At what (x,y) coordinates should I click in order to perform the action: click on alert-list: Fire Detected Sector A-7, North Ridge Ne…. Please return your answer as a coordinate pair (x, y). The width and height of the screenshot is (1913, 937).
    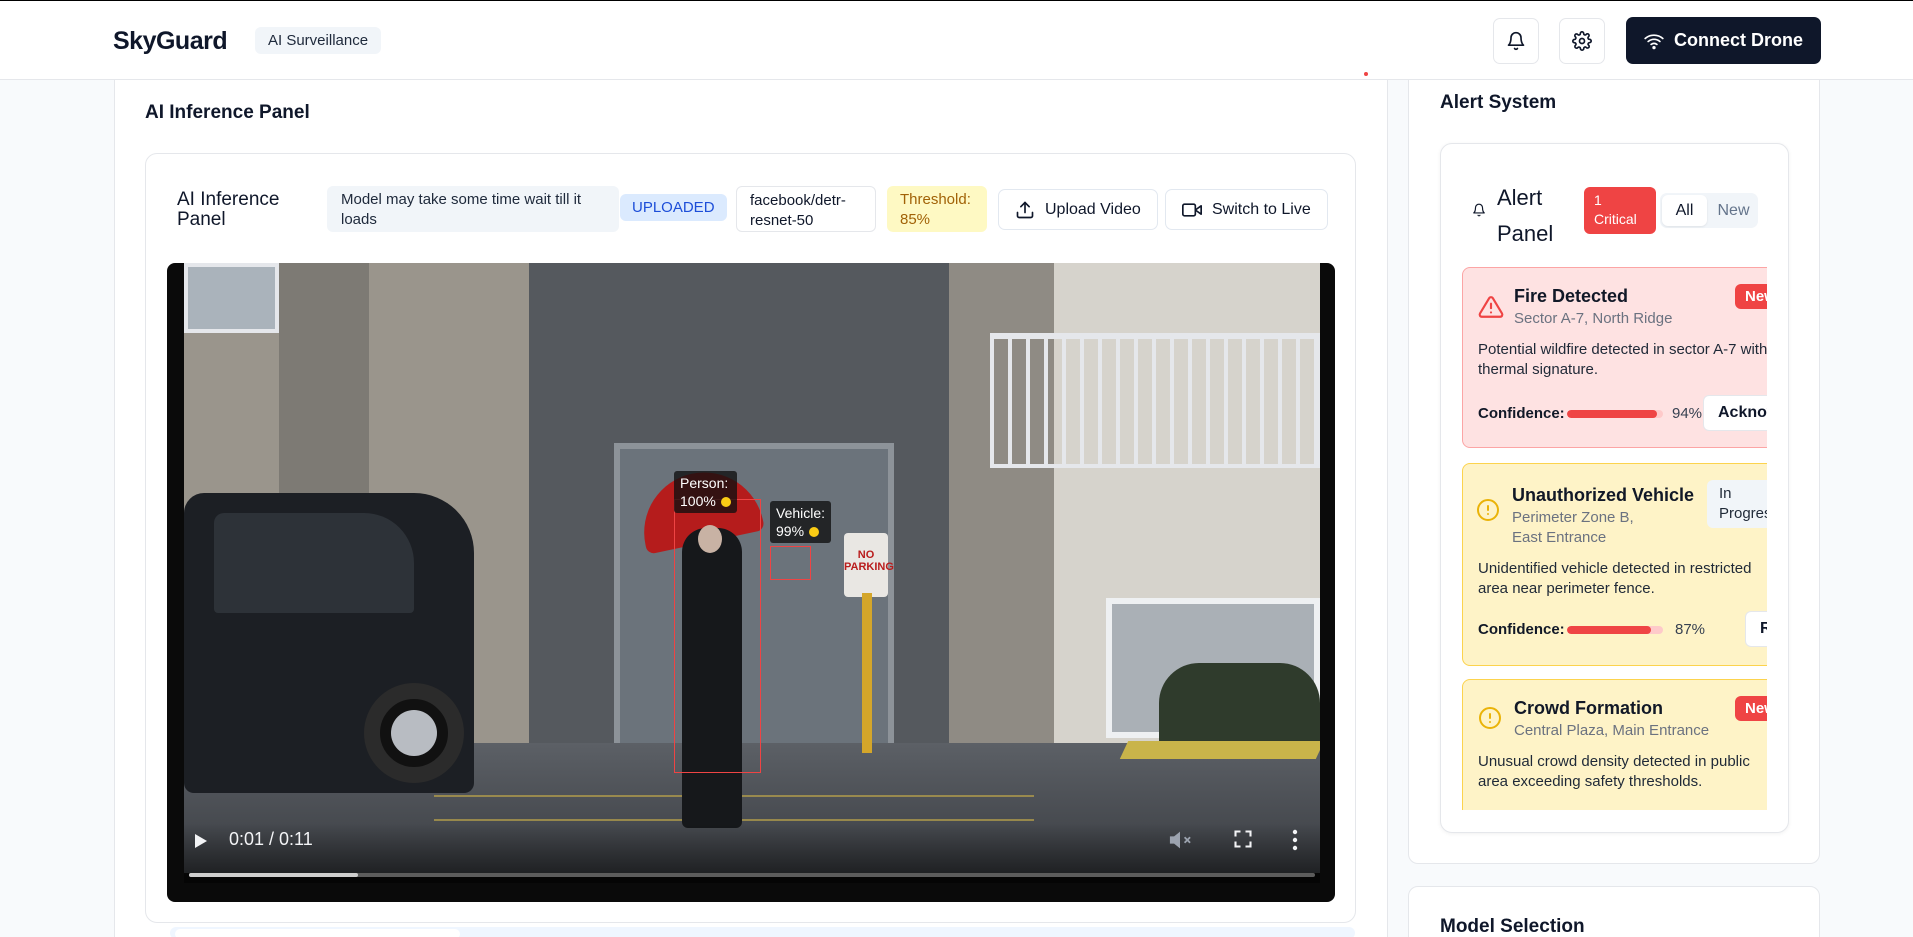
    Looking at the image, I should click on (1614, 538).